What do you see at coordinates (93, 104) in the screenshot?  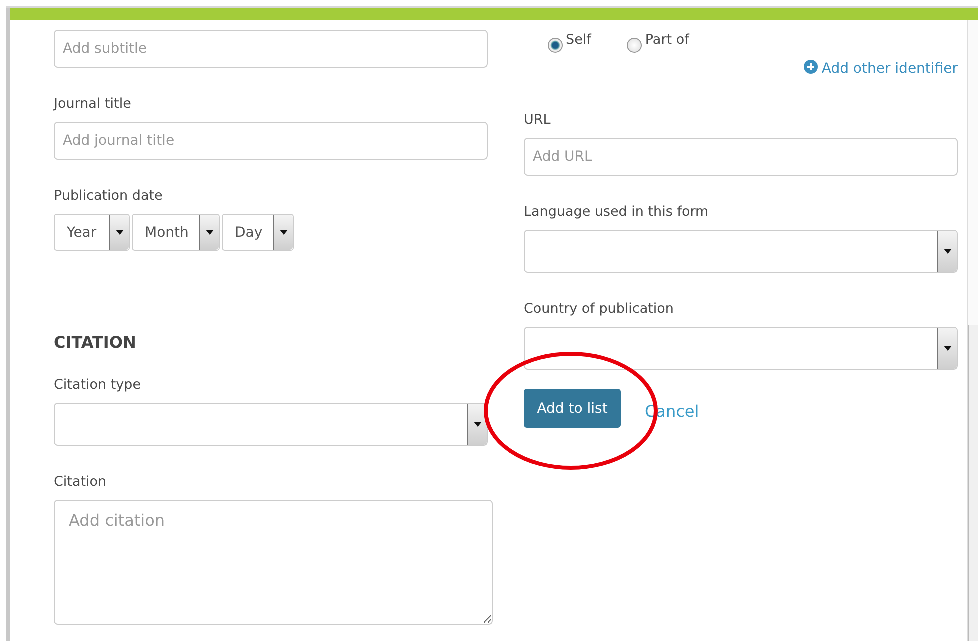 I see `field-label: Journal title` at bounding box center [93, 104].